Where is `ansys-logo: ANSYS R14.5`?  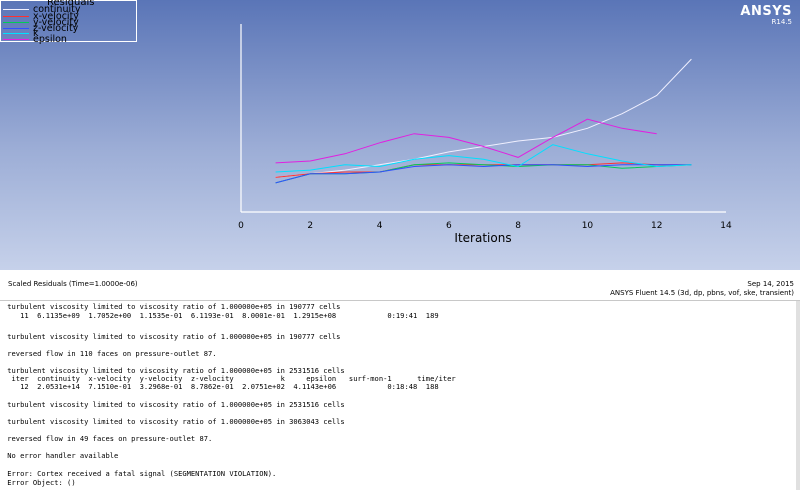
ansys-logo: ANSYS R14.5 is located at coordinates (766, 15).